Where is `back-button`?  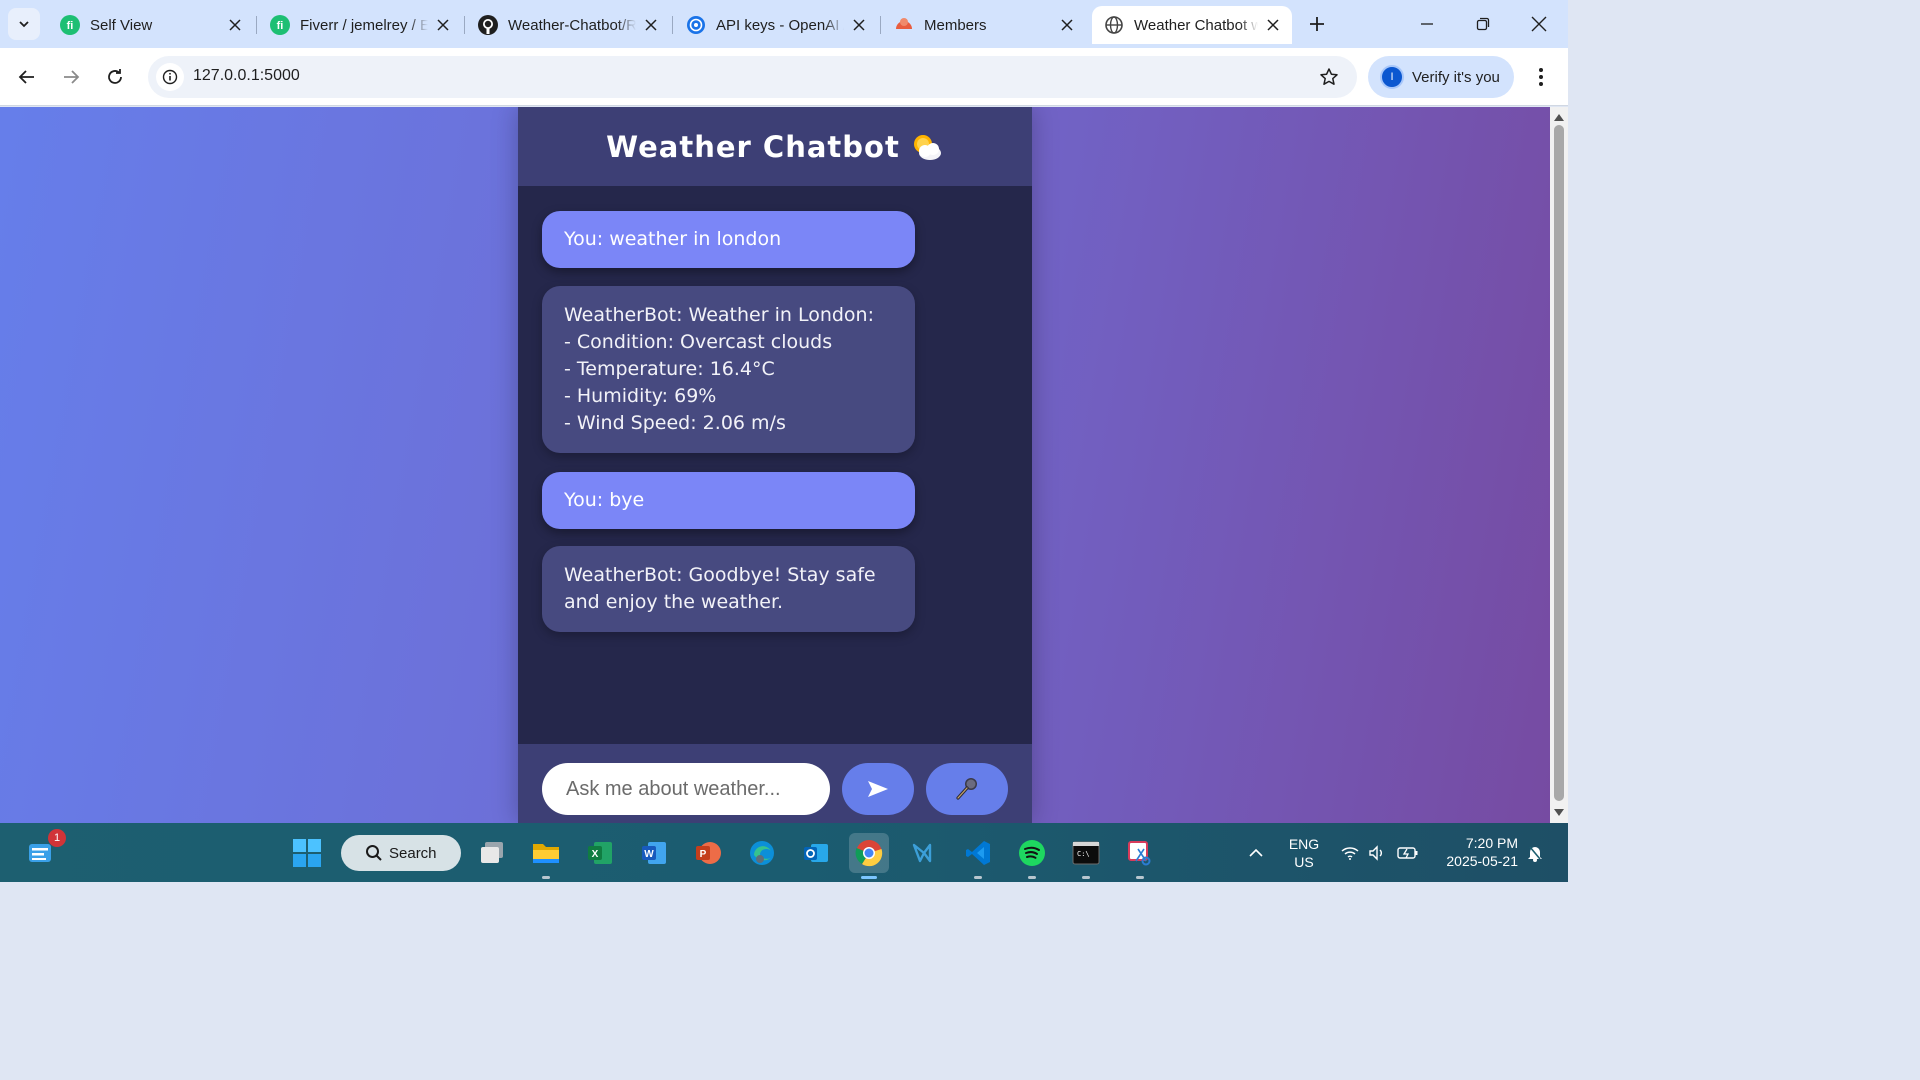 back-button is located at coordinates (27, 77).